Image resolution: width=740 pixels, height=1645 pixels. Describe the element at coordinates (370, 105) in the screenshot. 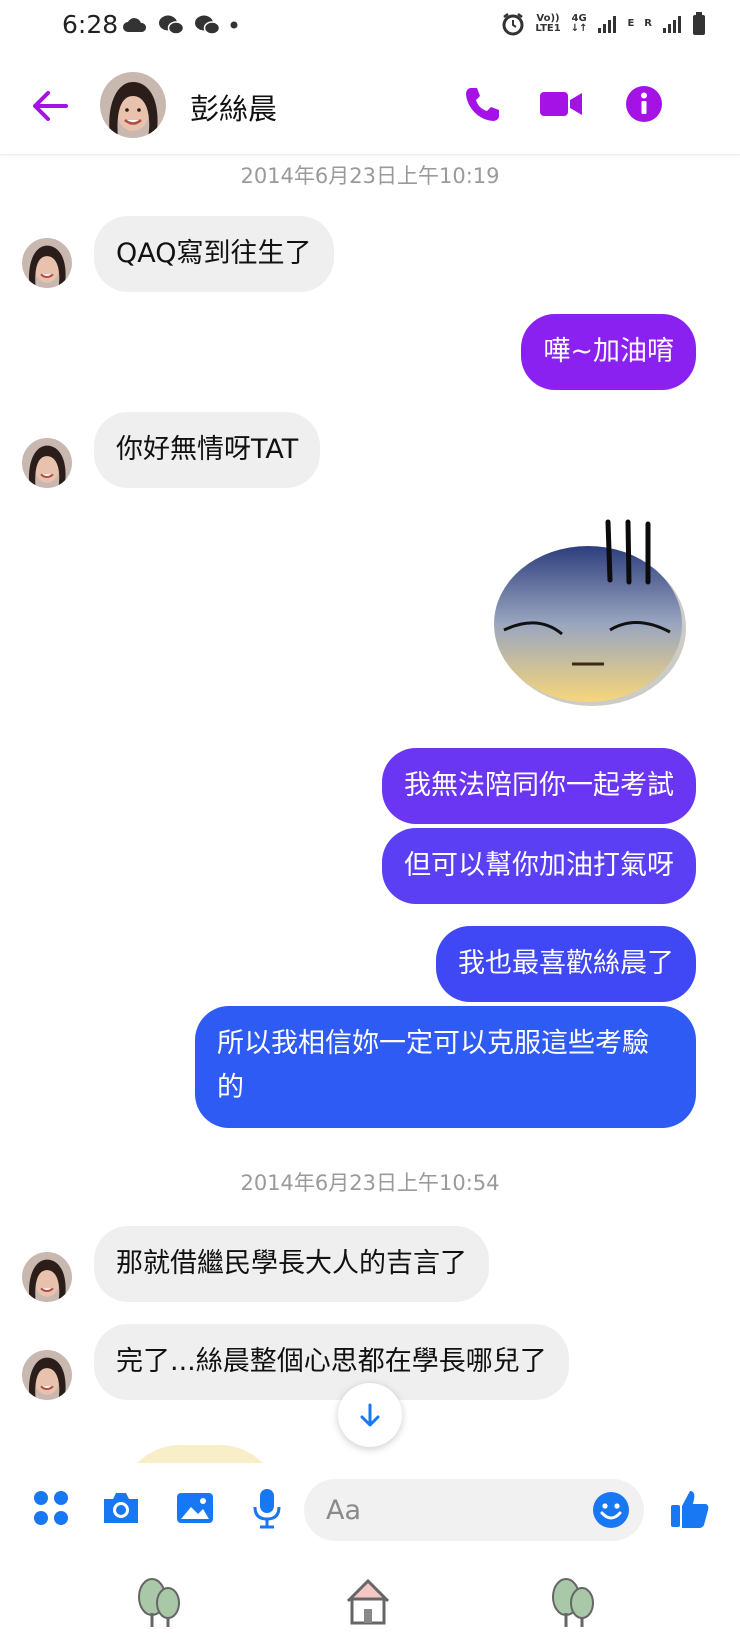

I see `conversation-header: 彭絲晨` at that location.